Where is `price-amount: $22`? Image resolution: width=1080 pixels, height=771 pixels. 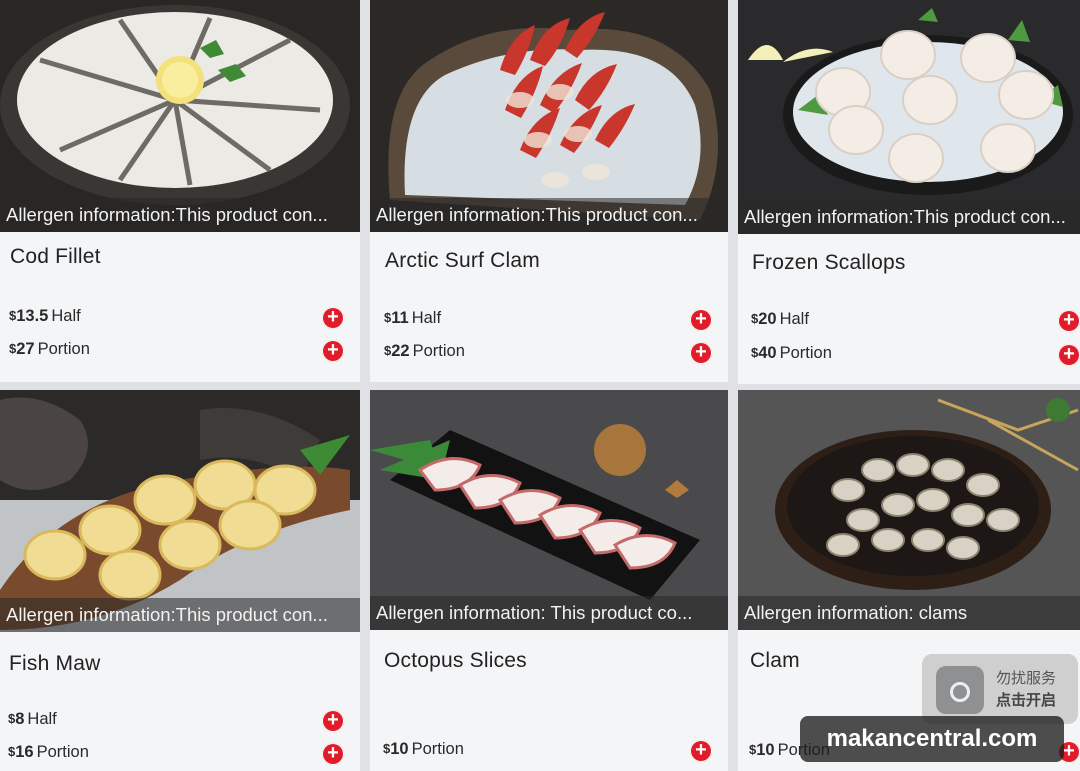 price-amount: $22 is located at coordinates (397, 351).